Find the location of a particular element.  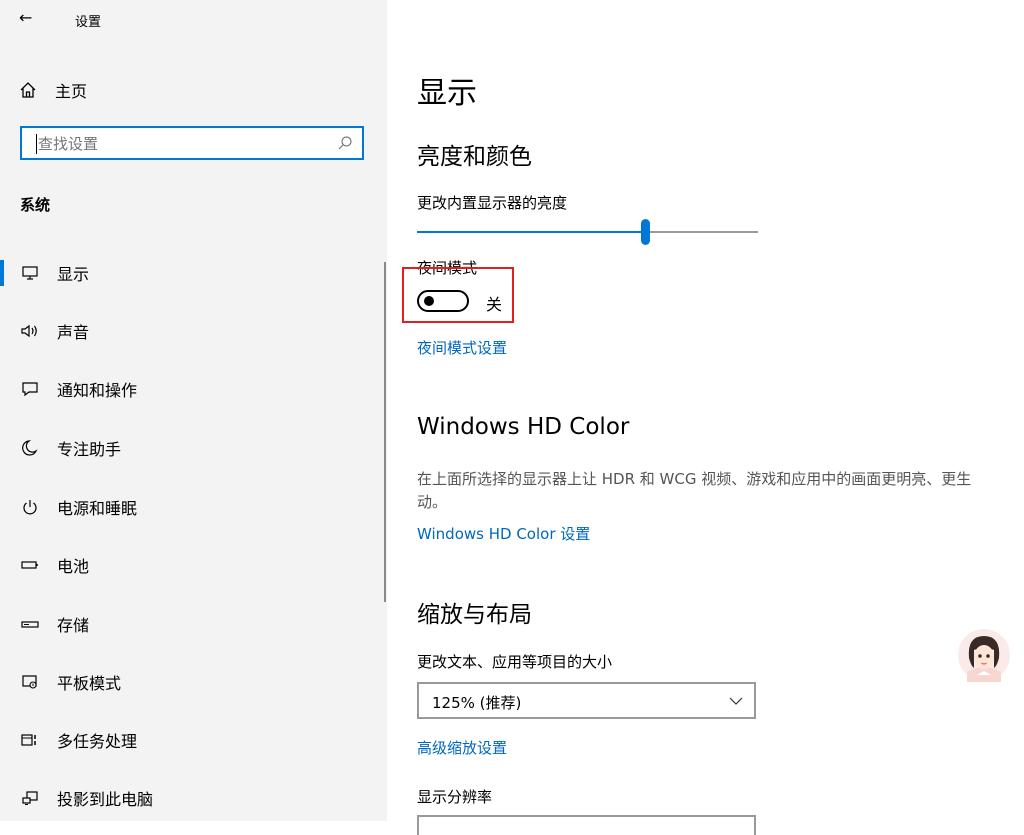

sidebar-item-project-to-pc: 投影到此电脑 is located at coordinates (193, 798).